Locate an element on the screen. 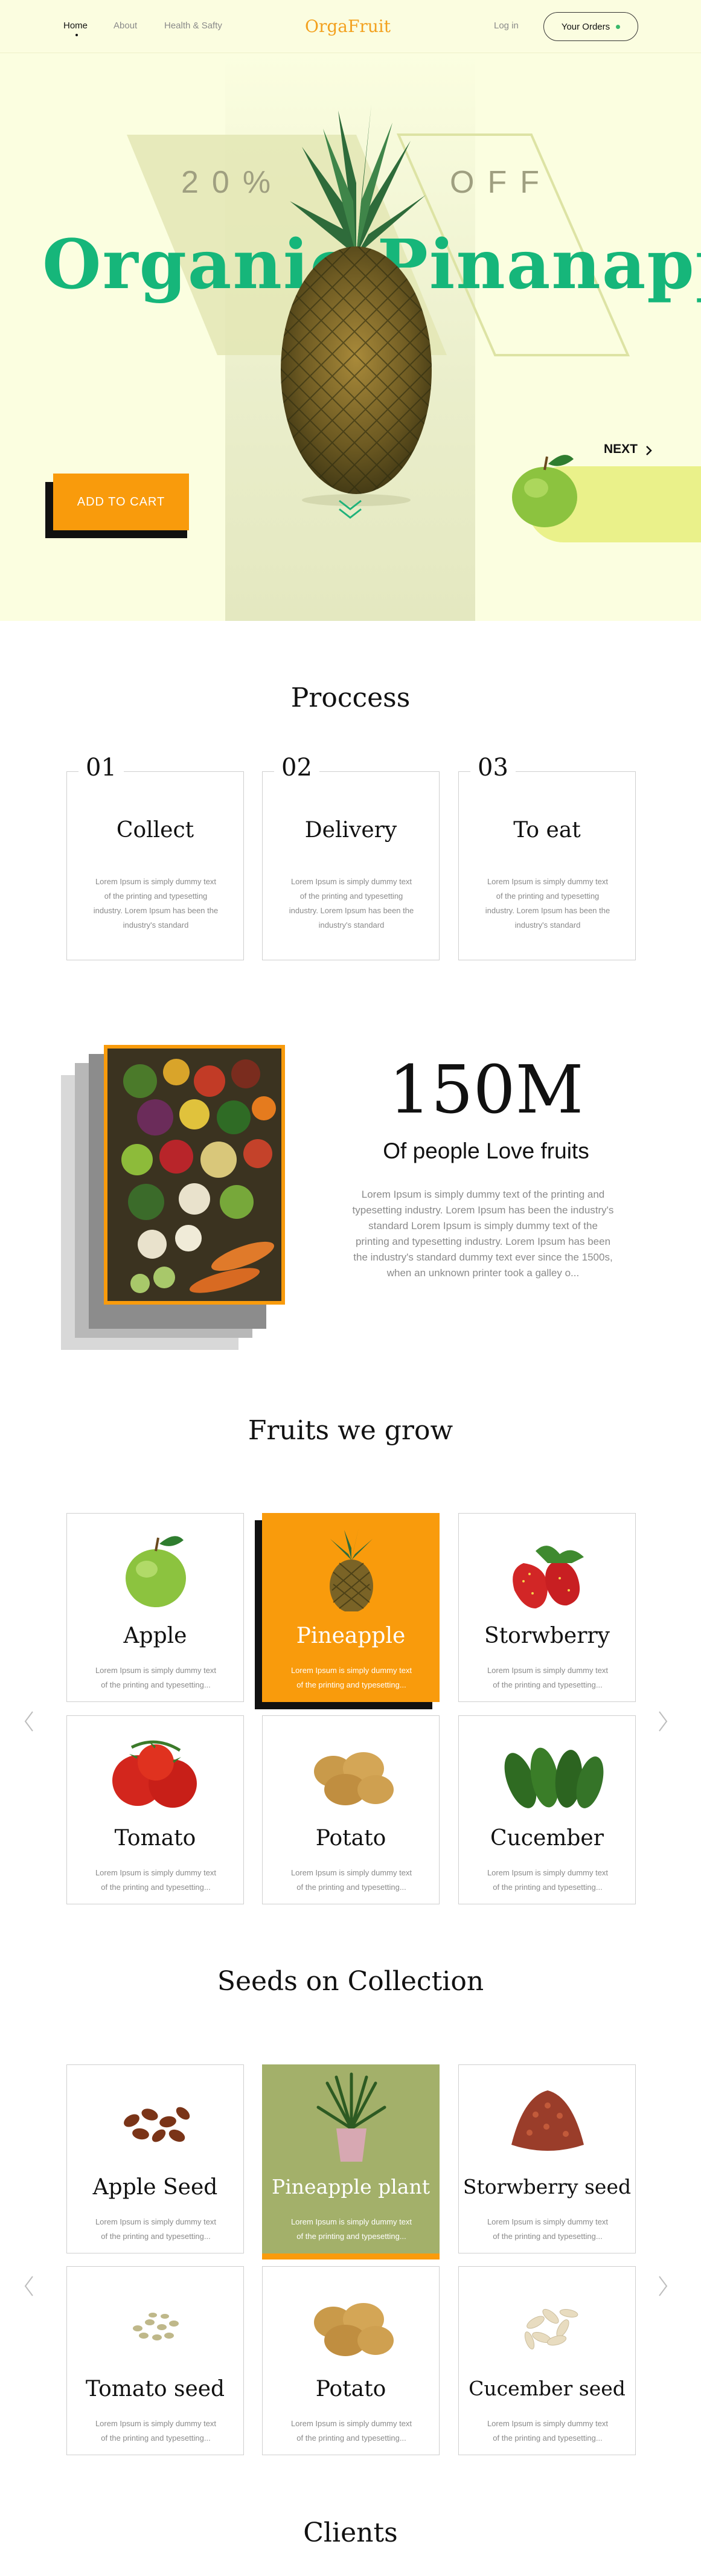 This screenshot has height=2576, width=701. process-step-number: 03 is located at coordinates (493, 768).